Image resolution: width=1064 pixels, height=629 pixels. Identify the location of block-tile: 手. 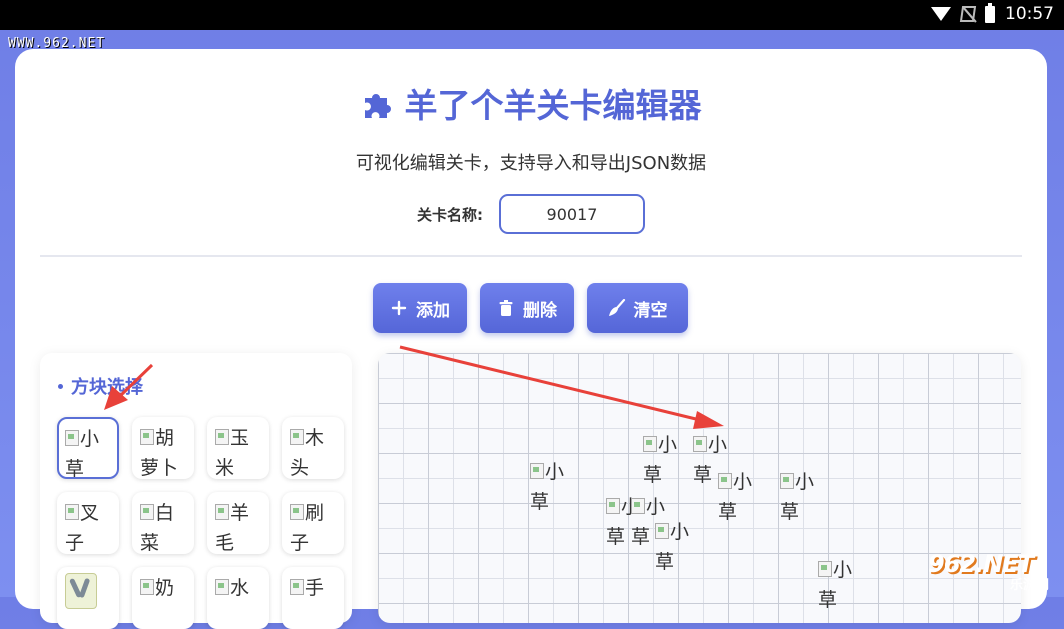
(313, 598).